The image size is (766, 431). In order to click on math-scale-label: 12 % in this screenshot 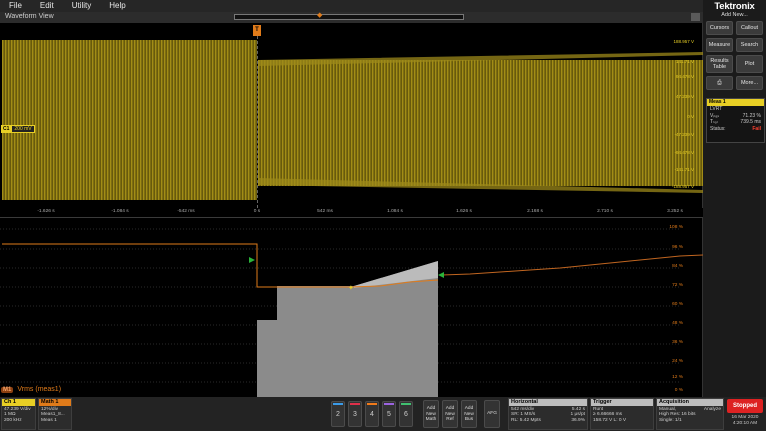, I will do `click(677, 377)`.